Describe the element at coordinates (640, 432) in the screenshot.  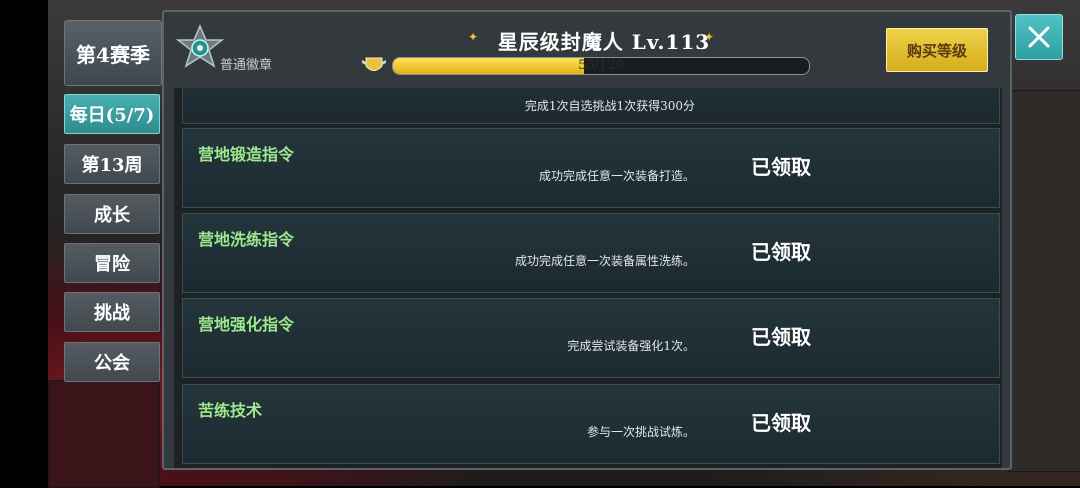
I see `task-description: 参与一次挑战试炼。` at that location.